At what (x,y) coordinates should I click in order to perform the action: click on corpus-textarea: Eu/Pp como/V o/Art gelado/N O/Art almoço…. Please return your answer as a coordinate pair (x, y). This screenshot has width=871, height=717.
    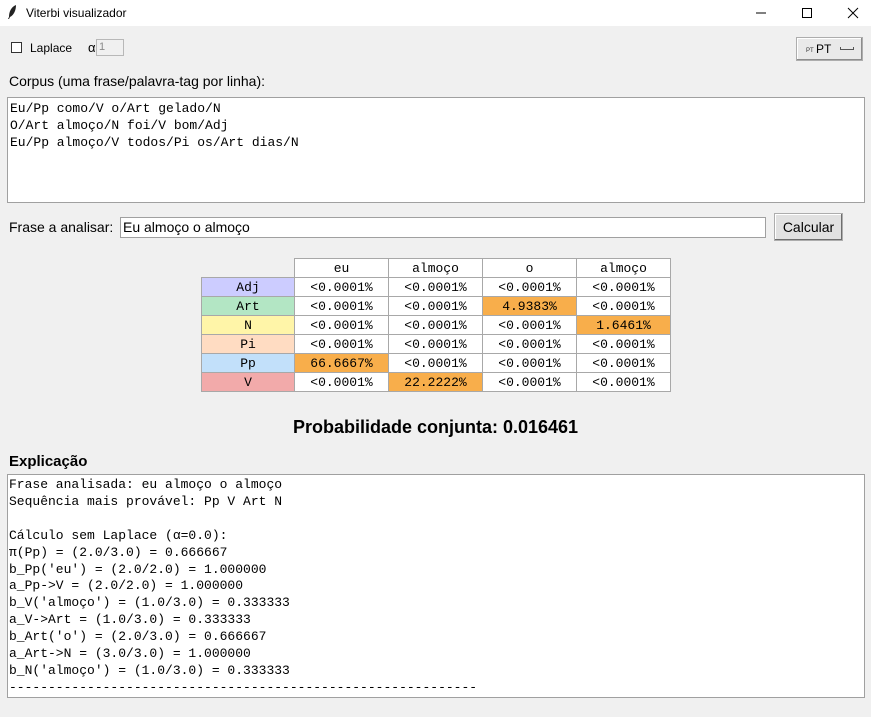
    Looking at the image, I should click on (436, 150).